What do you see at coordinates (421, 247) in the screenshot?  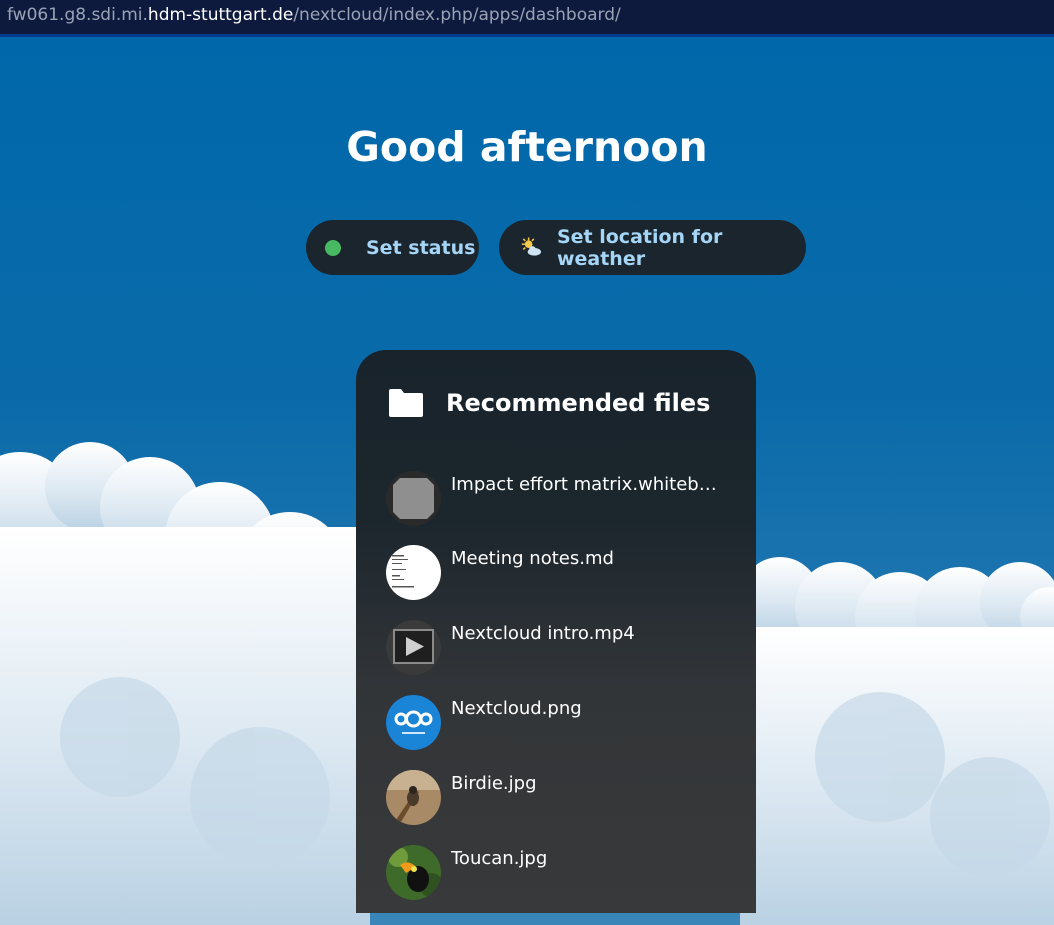 I see `set-status-label: Set status` at bounding box center [421, 247].